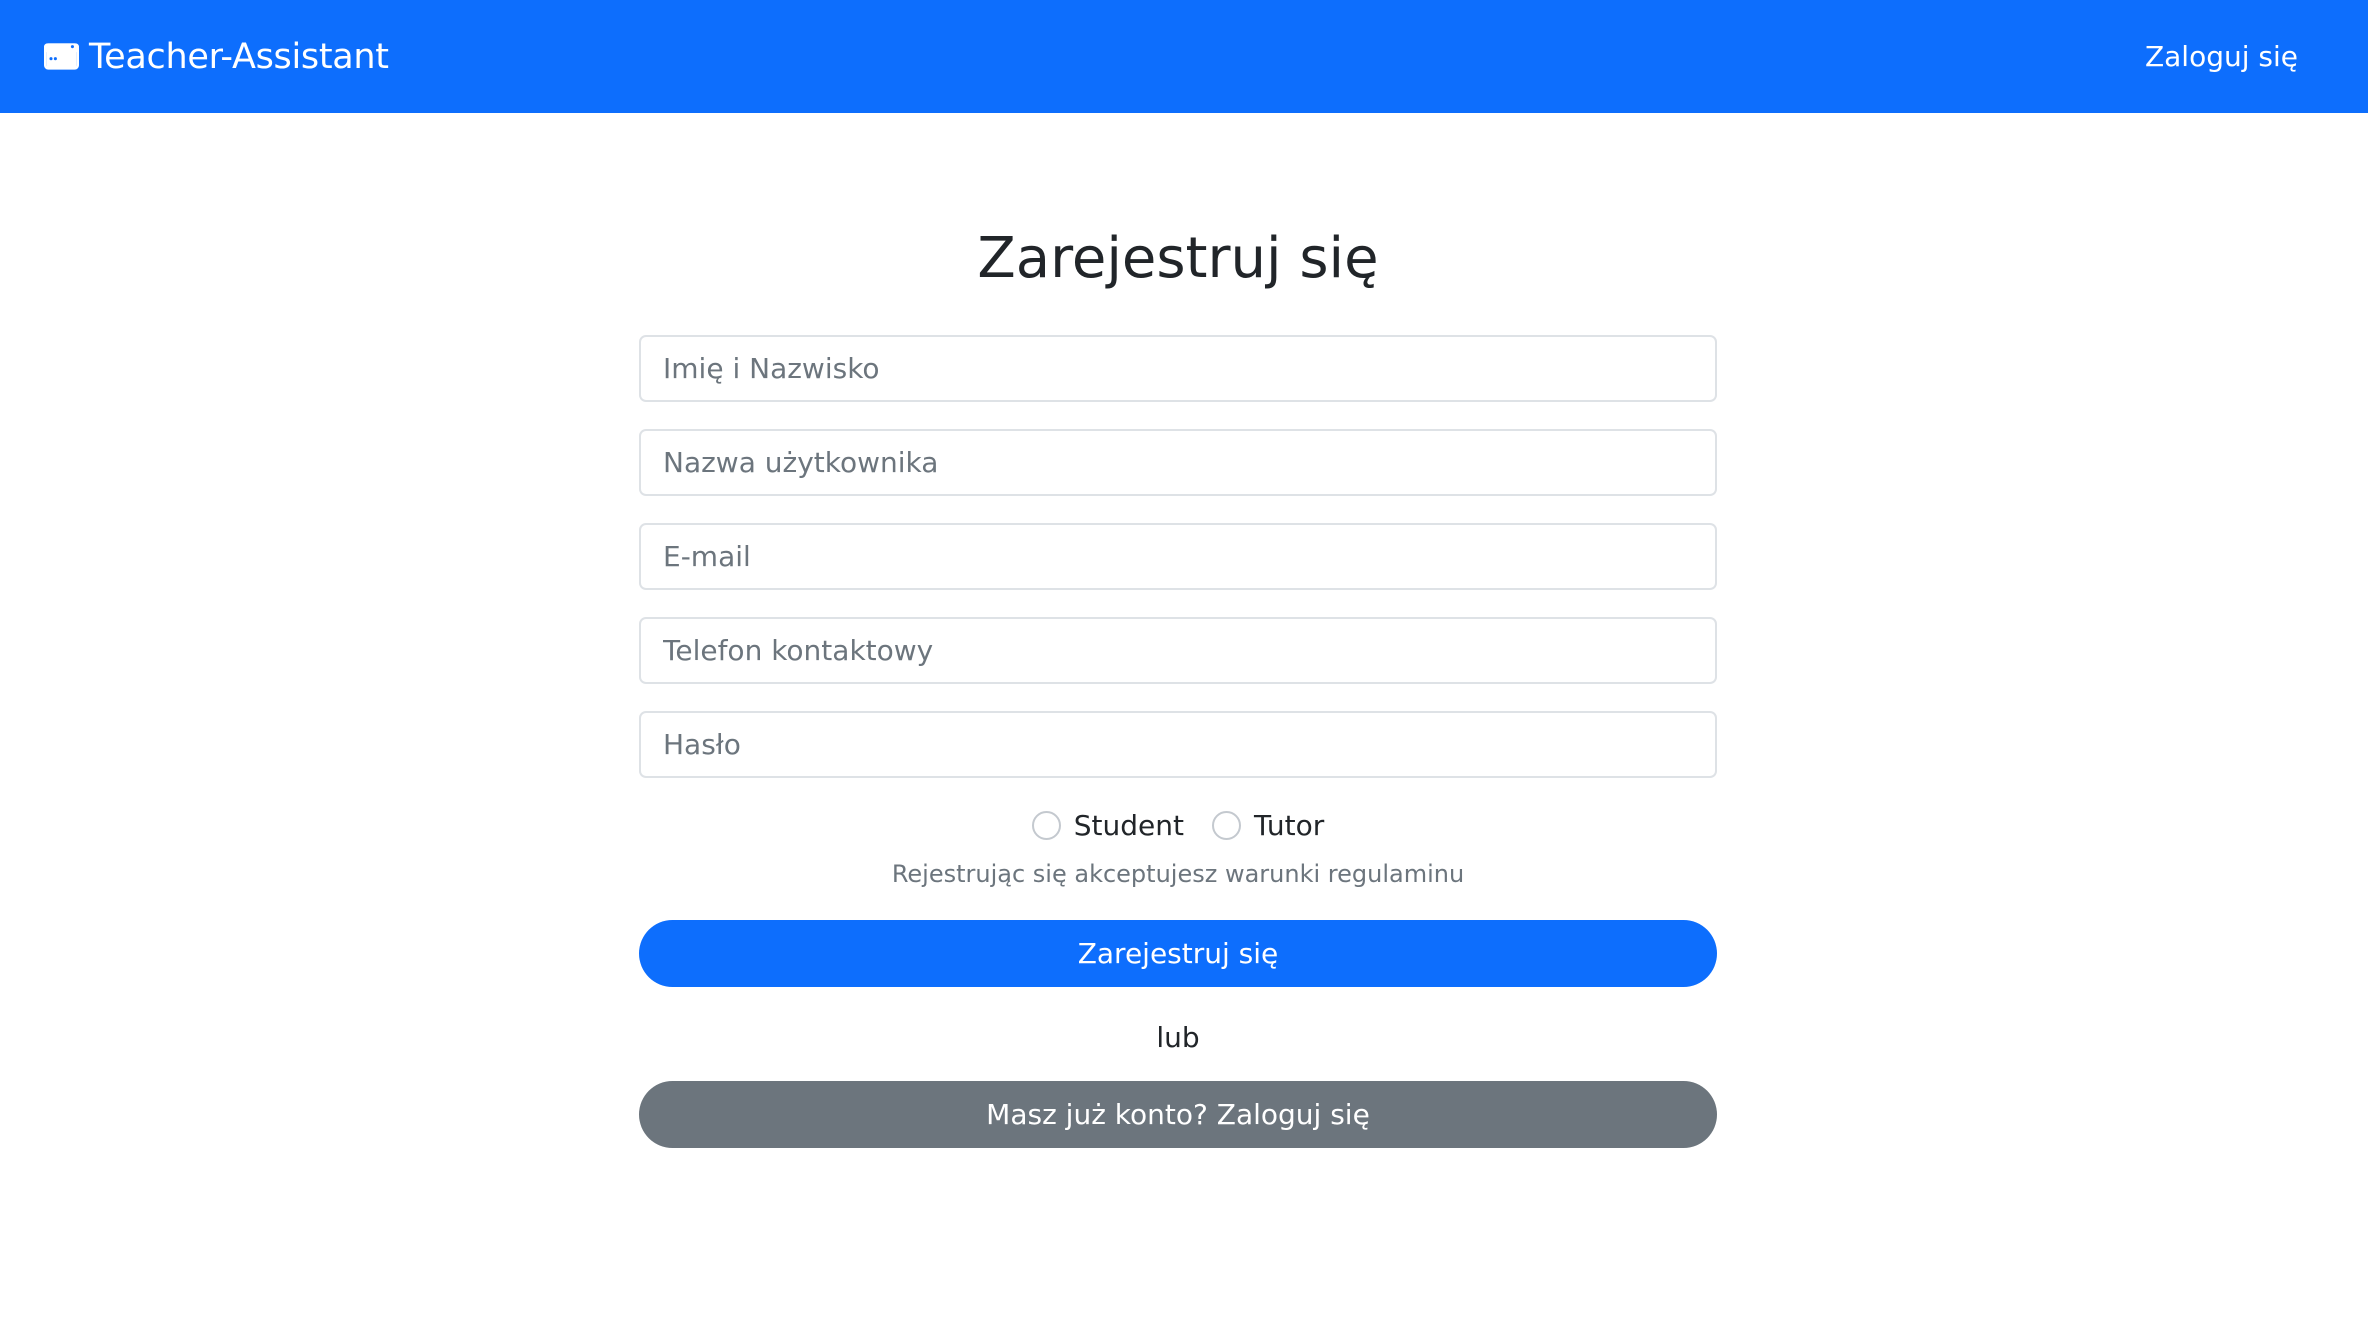 The height and width of the screenshot is (1322, 2368). Describe the element at coordinates (1184, 56) in the screenshot. I see `top-navbar: Teacher-Assistant Zaloguj się` at that location.